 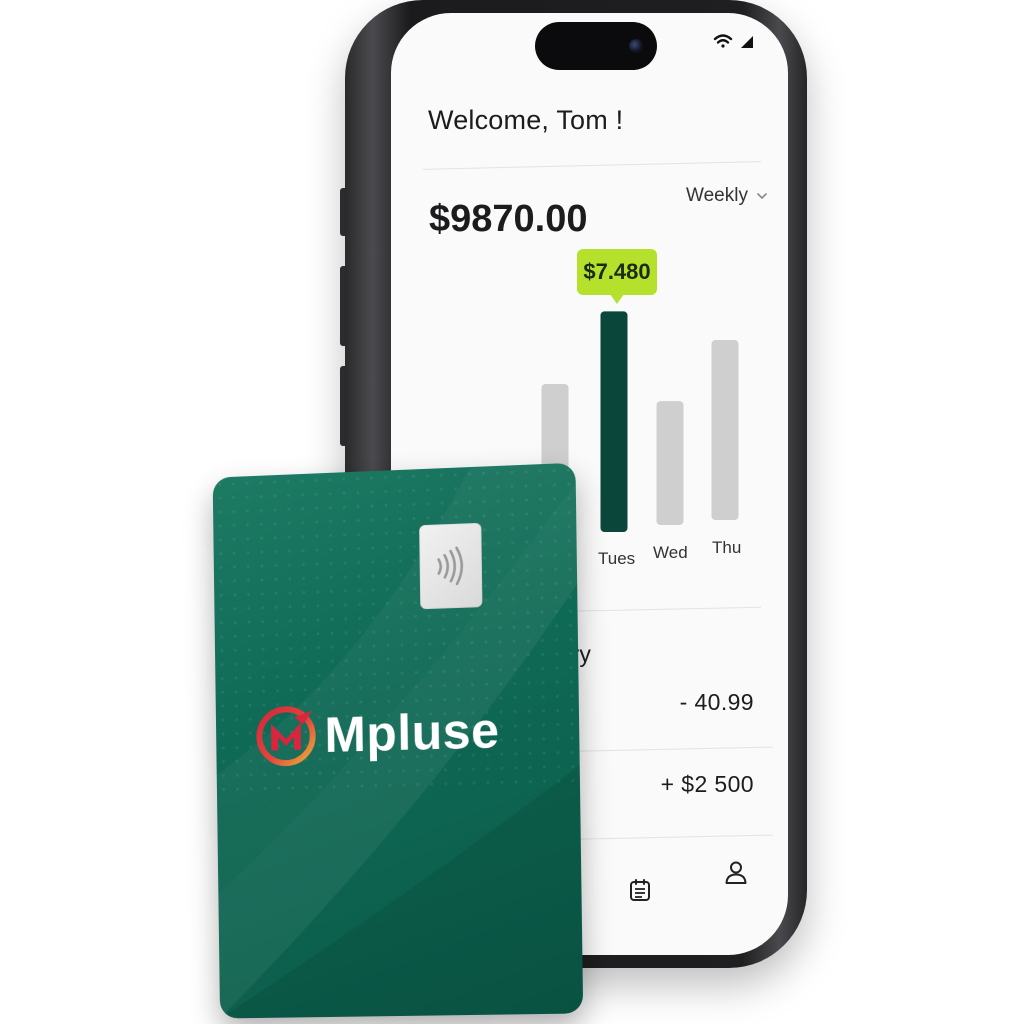 I want to click on contactless-chip, so click(x=451, y=566).